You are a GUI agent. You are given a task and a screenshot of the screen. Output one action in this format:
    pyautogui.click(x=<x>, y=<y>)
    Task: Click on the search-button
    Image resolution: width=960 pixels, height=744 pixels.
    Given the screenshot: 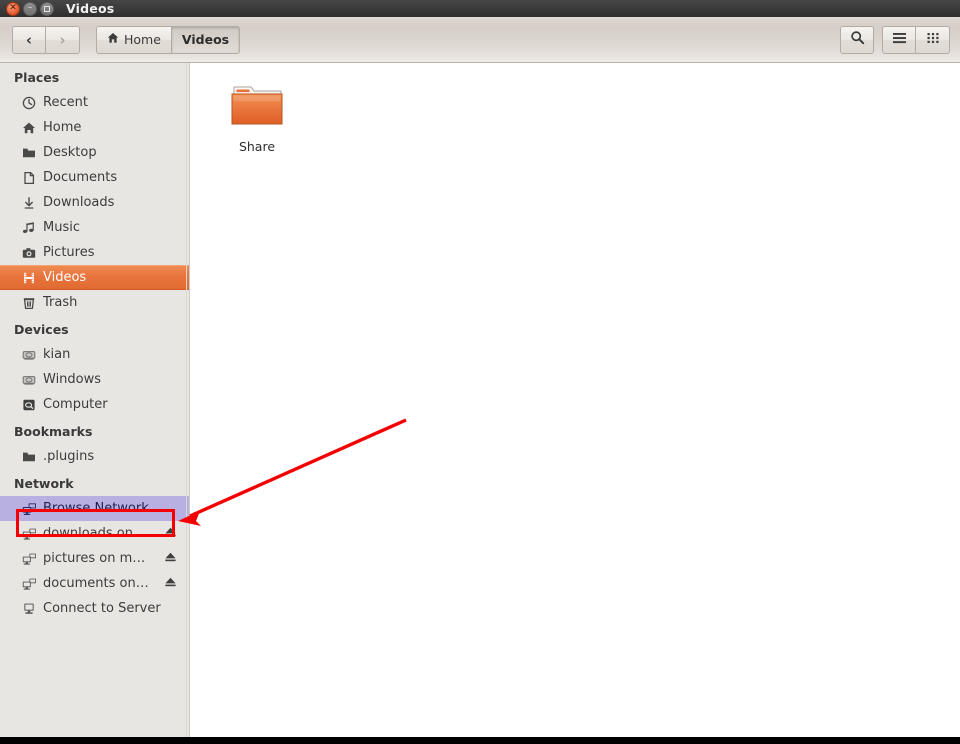 What is the action you would take?
    pyautogui.click(x=857, y=39)
    